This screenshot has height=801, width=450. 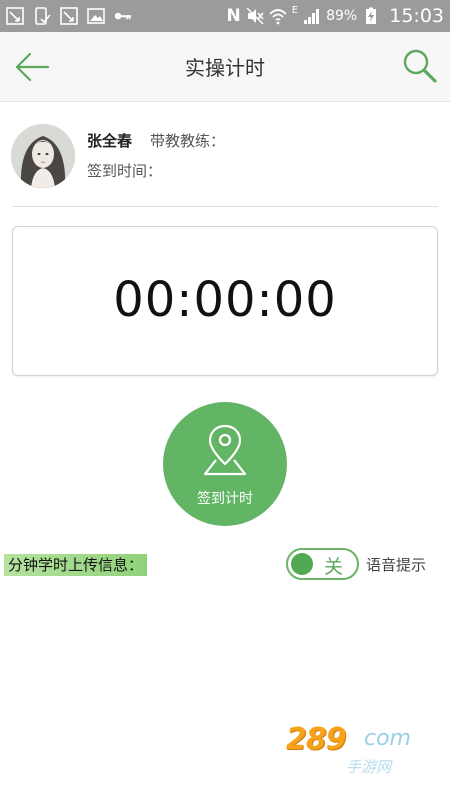 What do you see at coordinates (125, 171) in the screenshot?
I see `checkin-time-label: 签到时间：` at bounding box center [125, 171].